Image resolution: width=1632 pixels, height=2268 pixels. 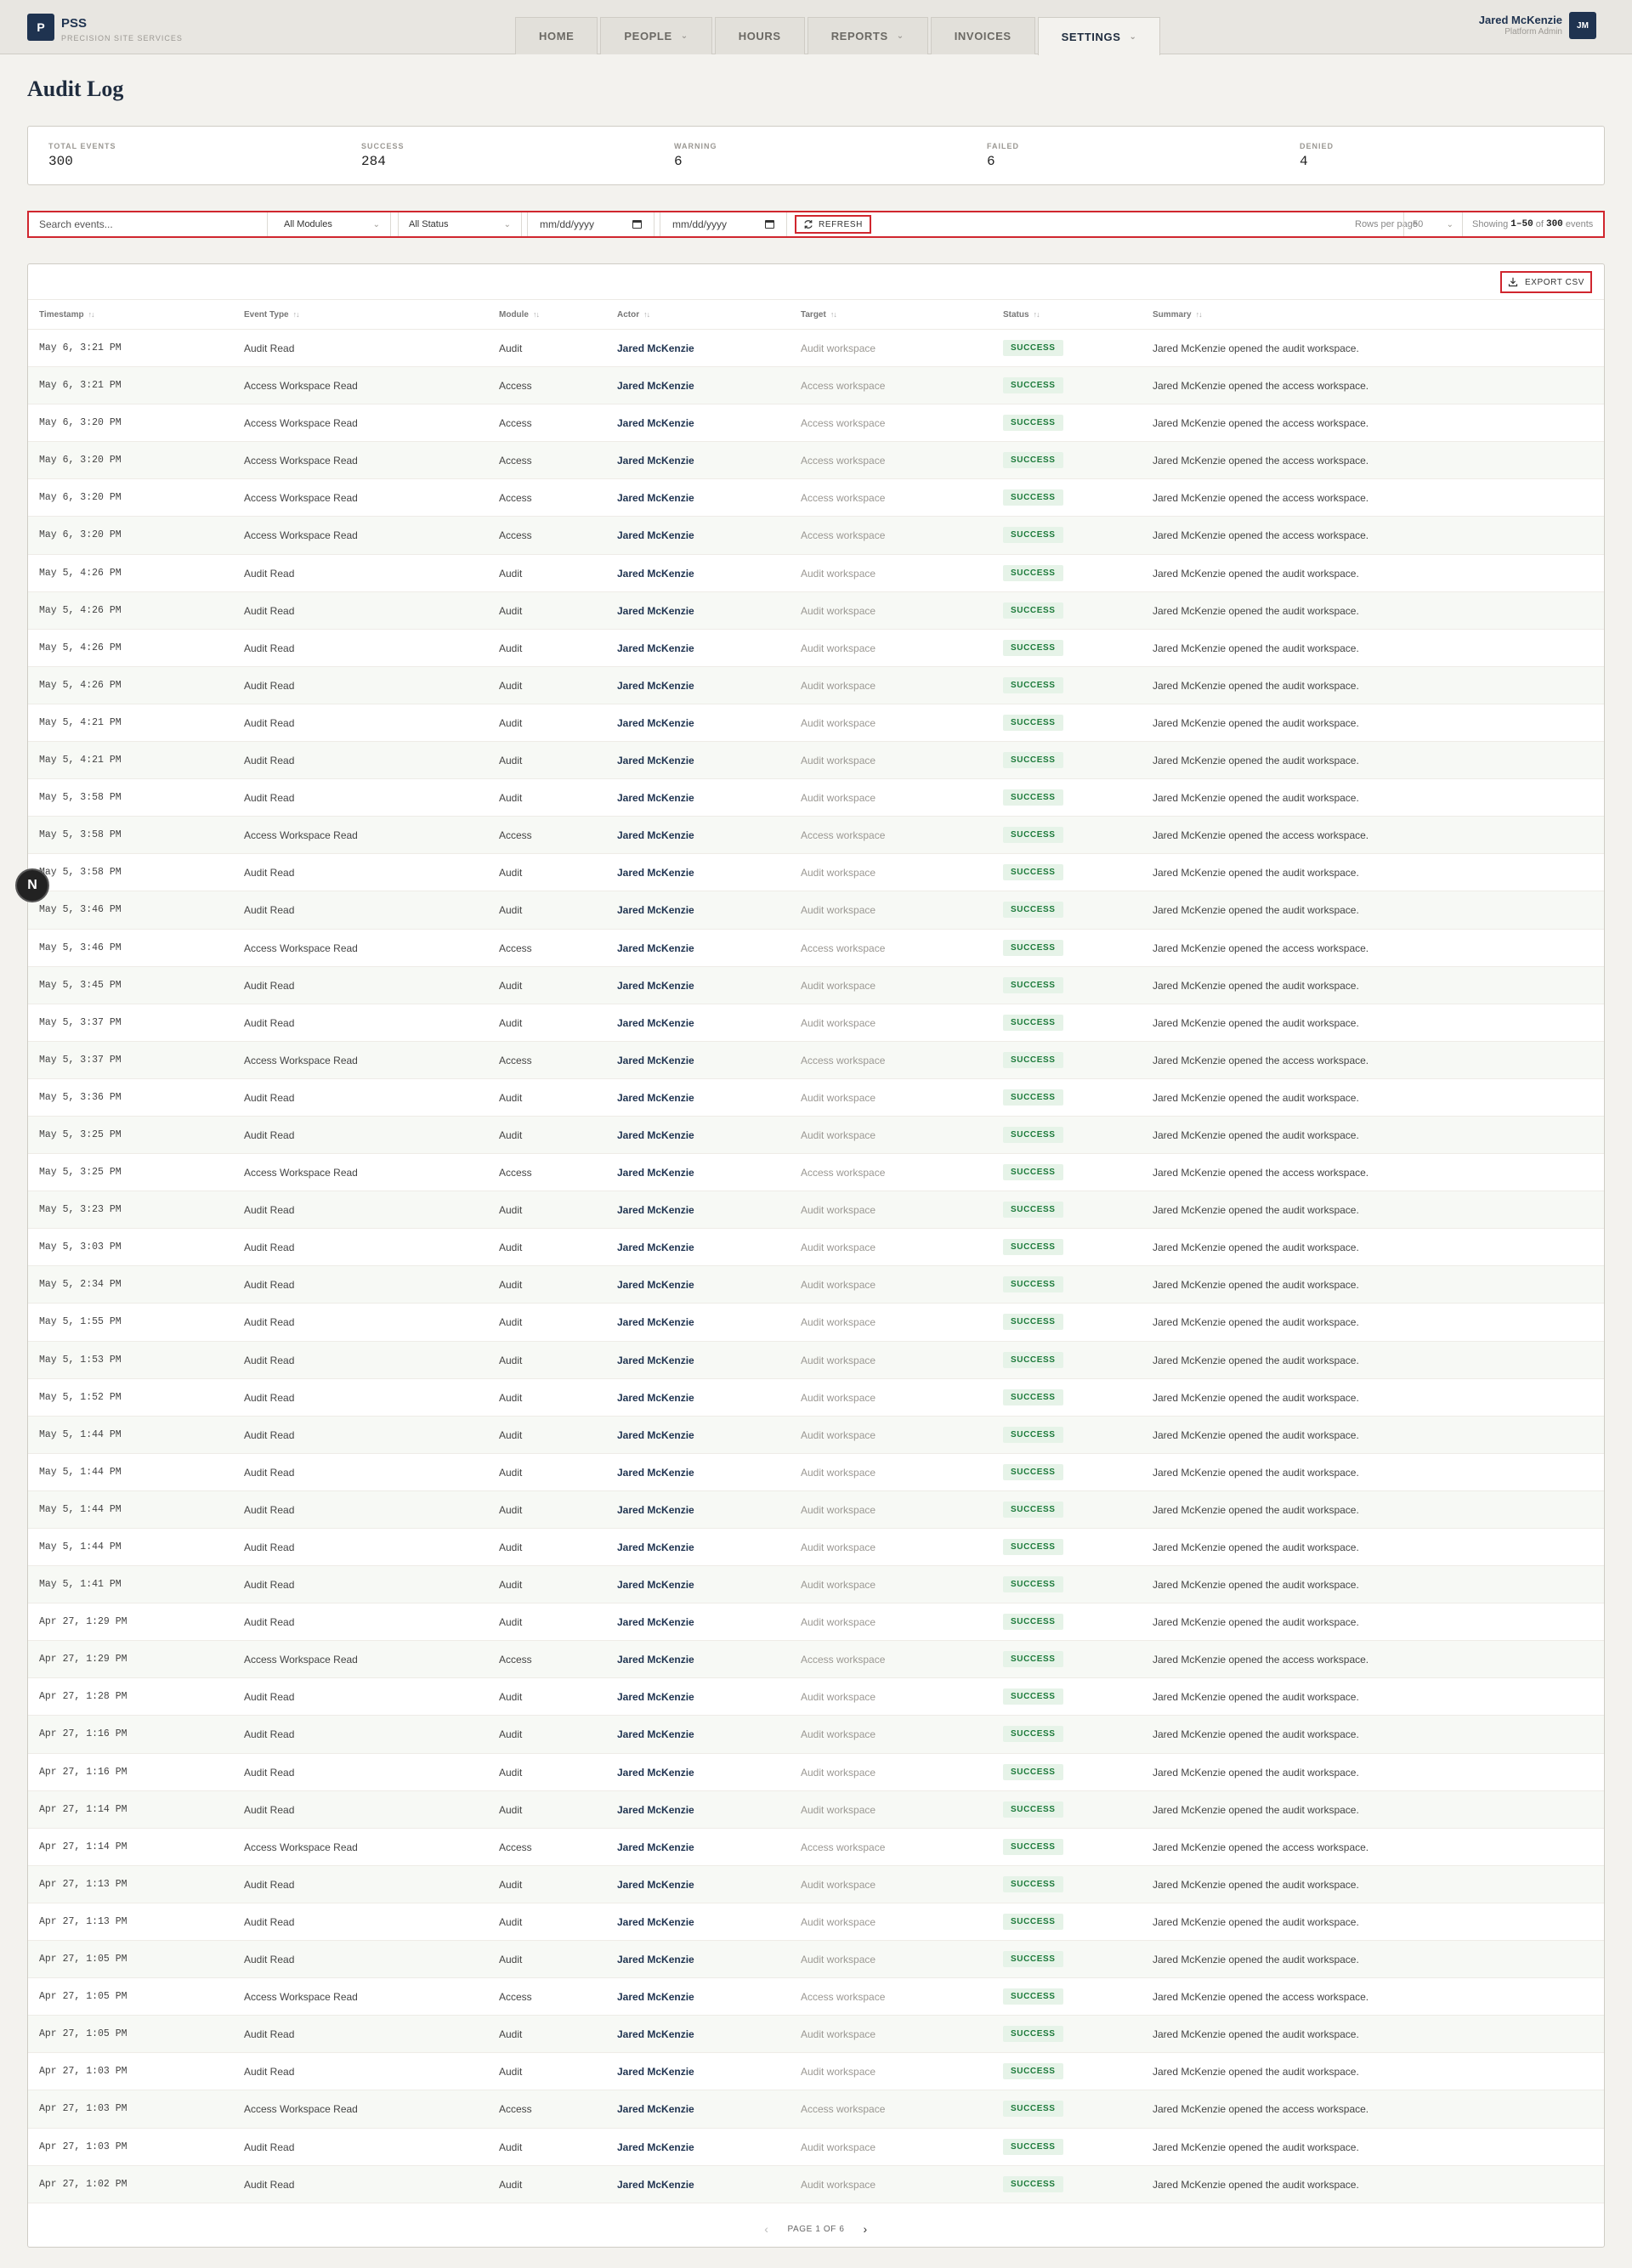 What do you see at coordinates (819, 315) in the screenshot?
I see `col-header-target: Target ↑↓` at bounding box center [819, 315].